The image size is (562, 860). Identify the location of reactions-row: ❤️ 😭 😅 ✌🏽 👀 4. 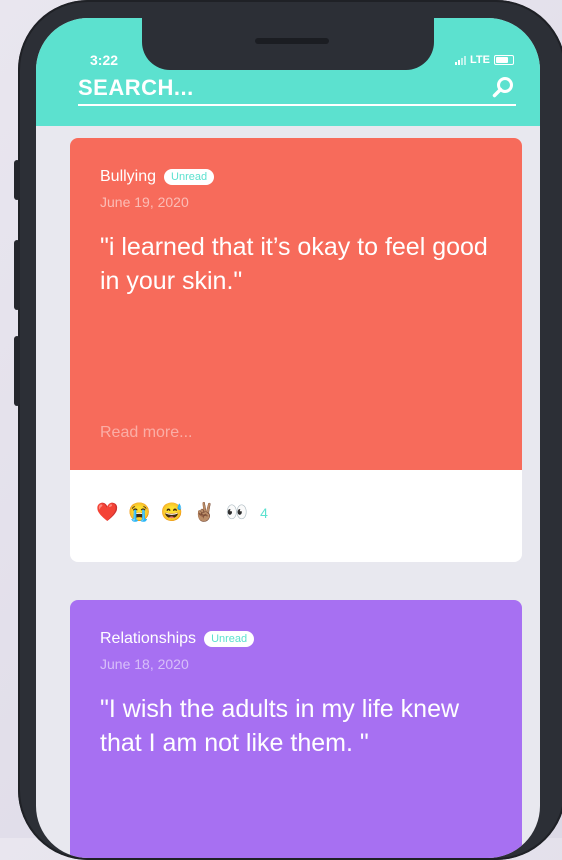
(182, 512).